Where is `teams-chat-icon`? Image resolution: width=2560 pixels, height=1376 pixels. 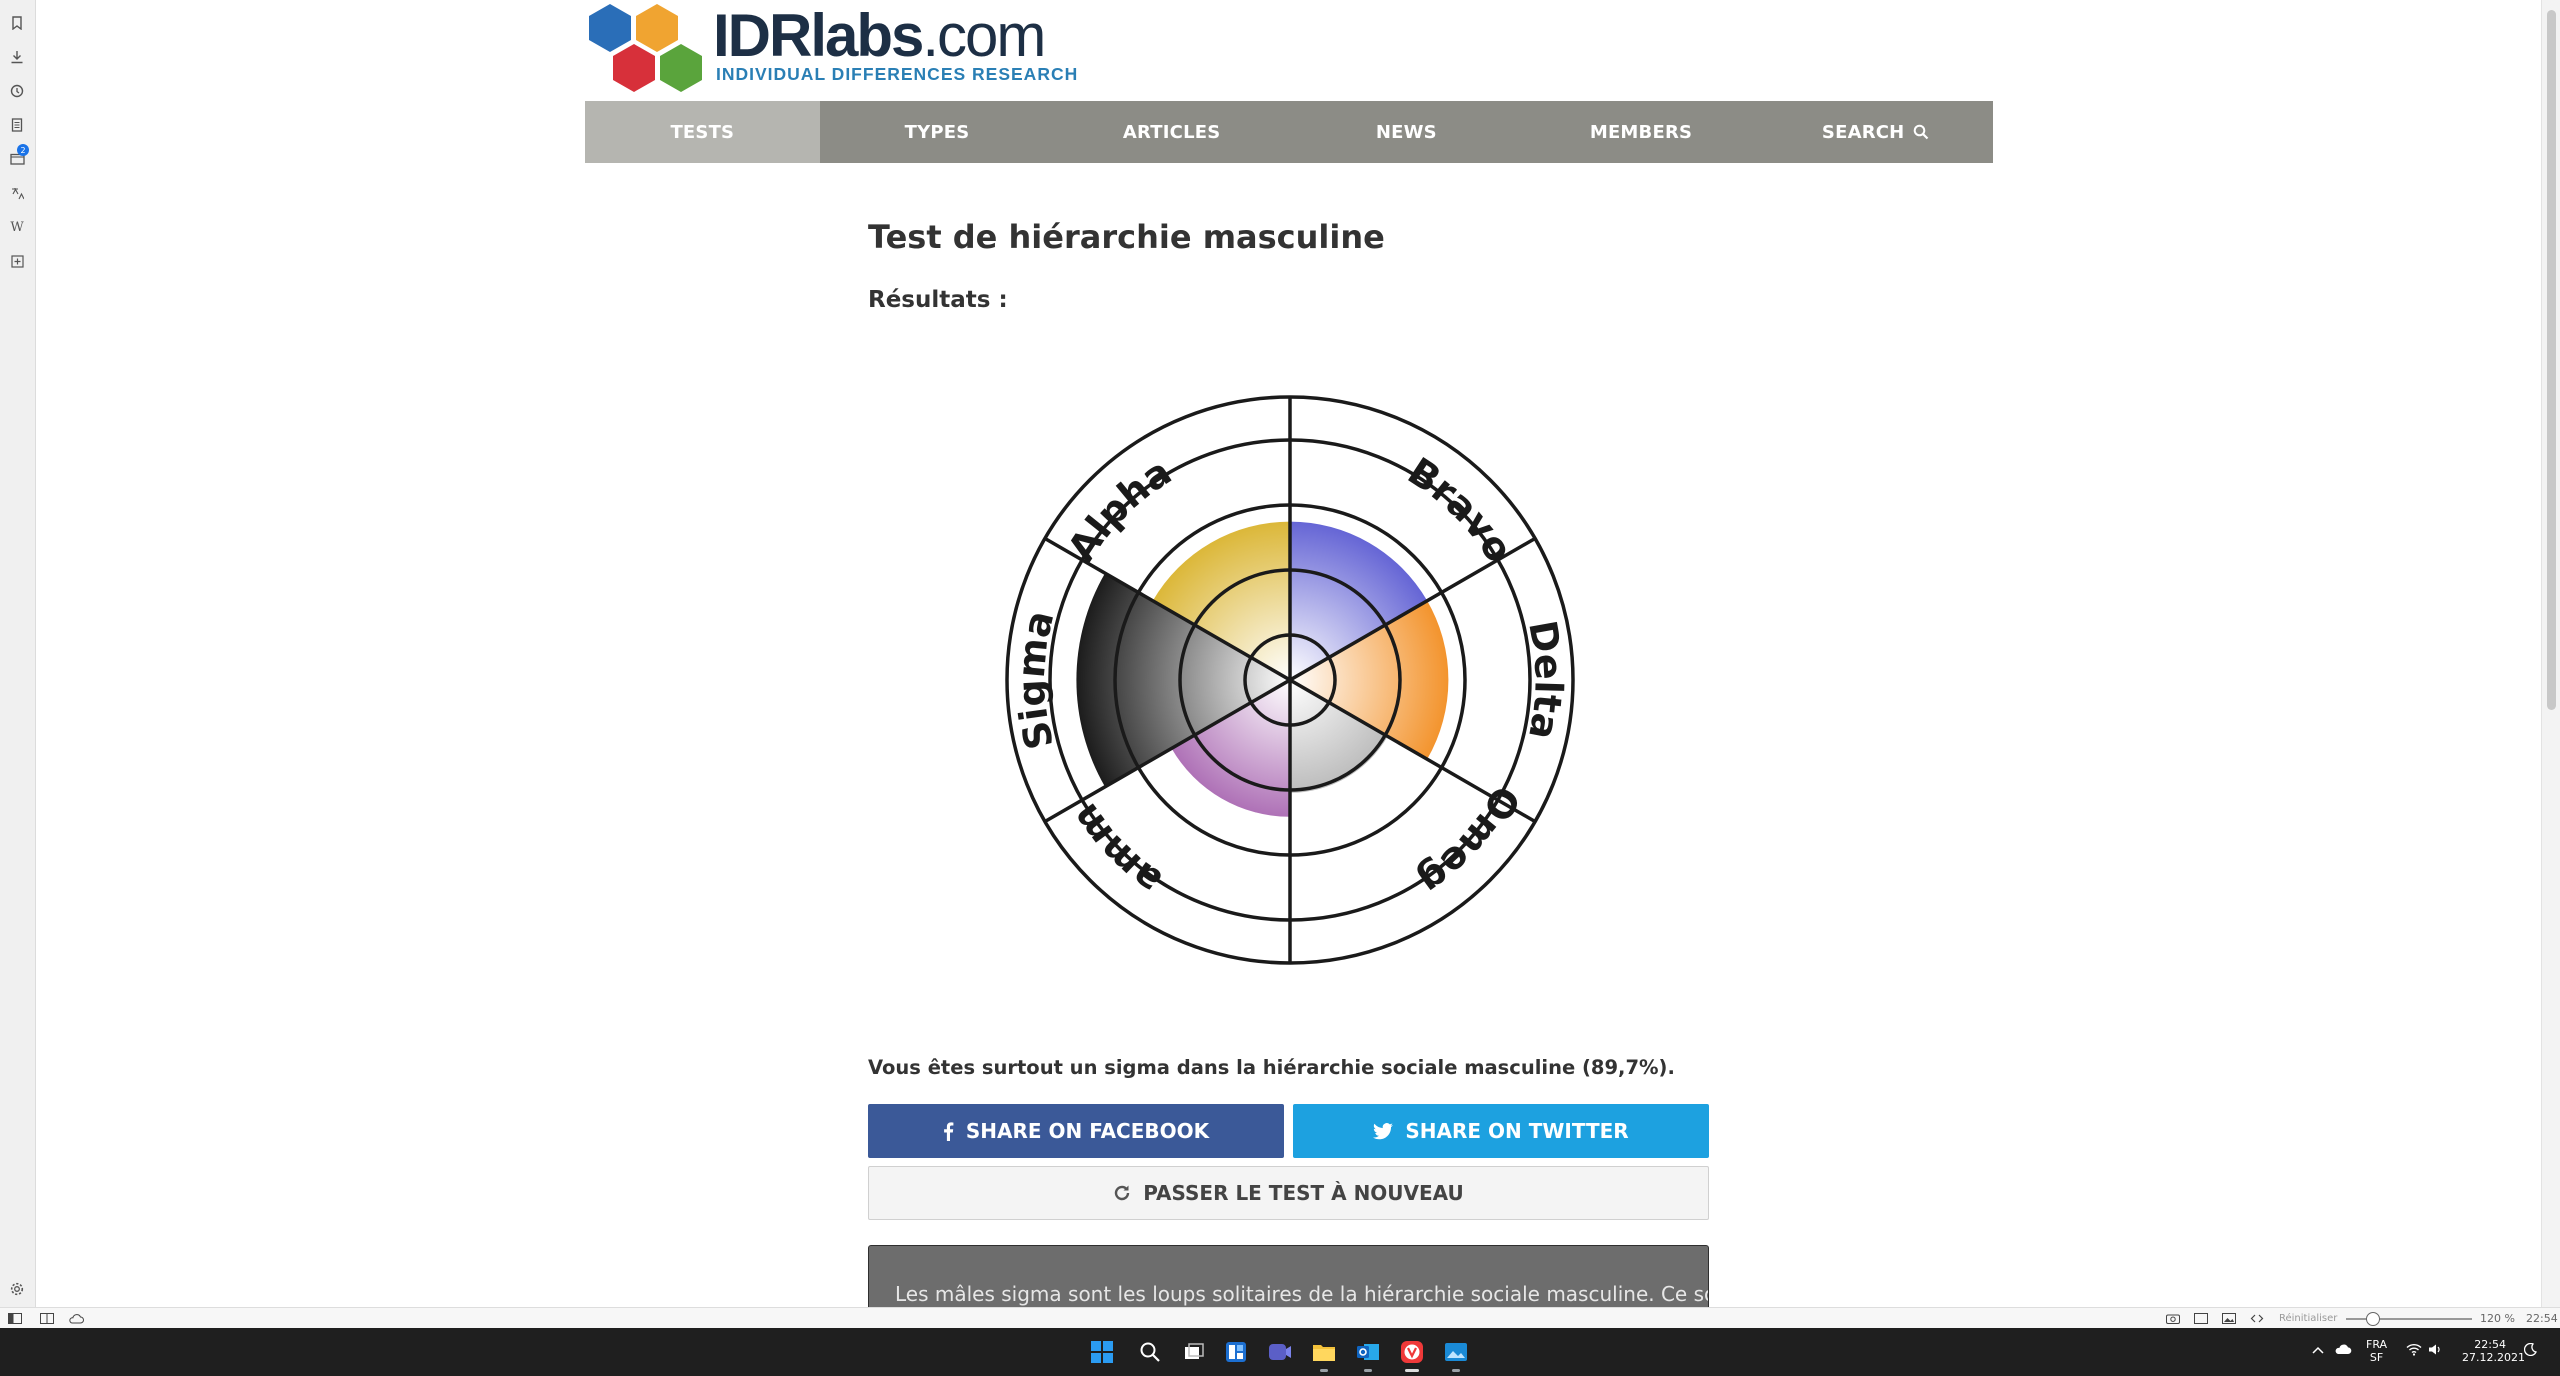 teams-chat-icon is located at coordinates (1280, 1352).